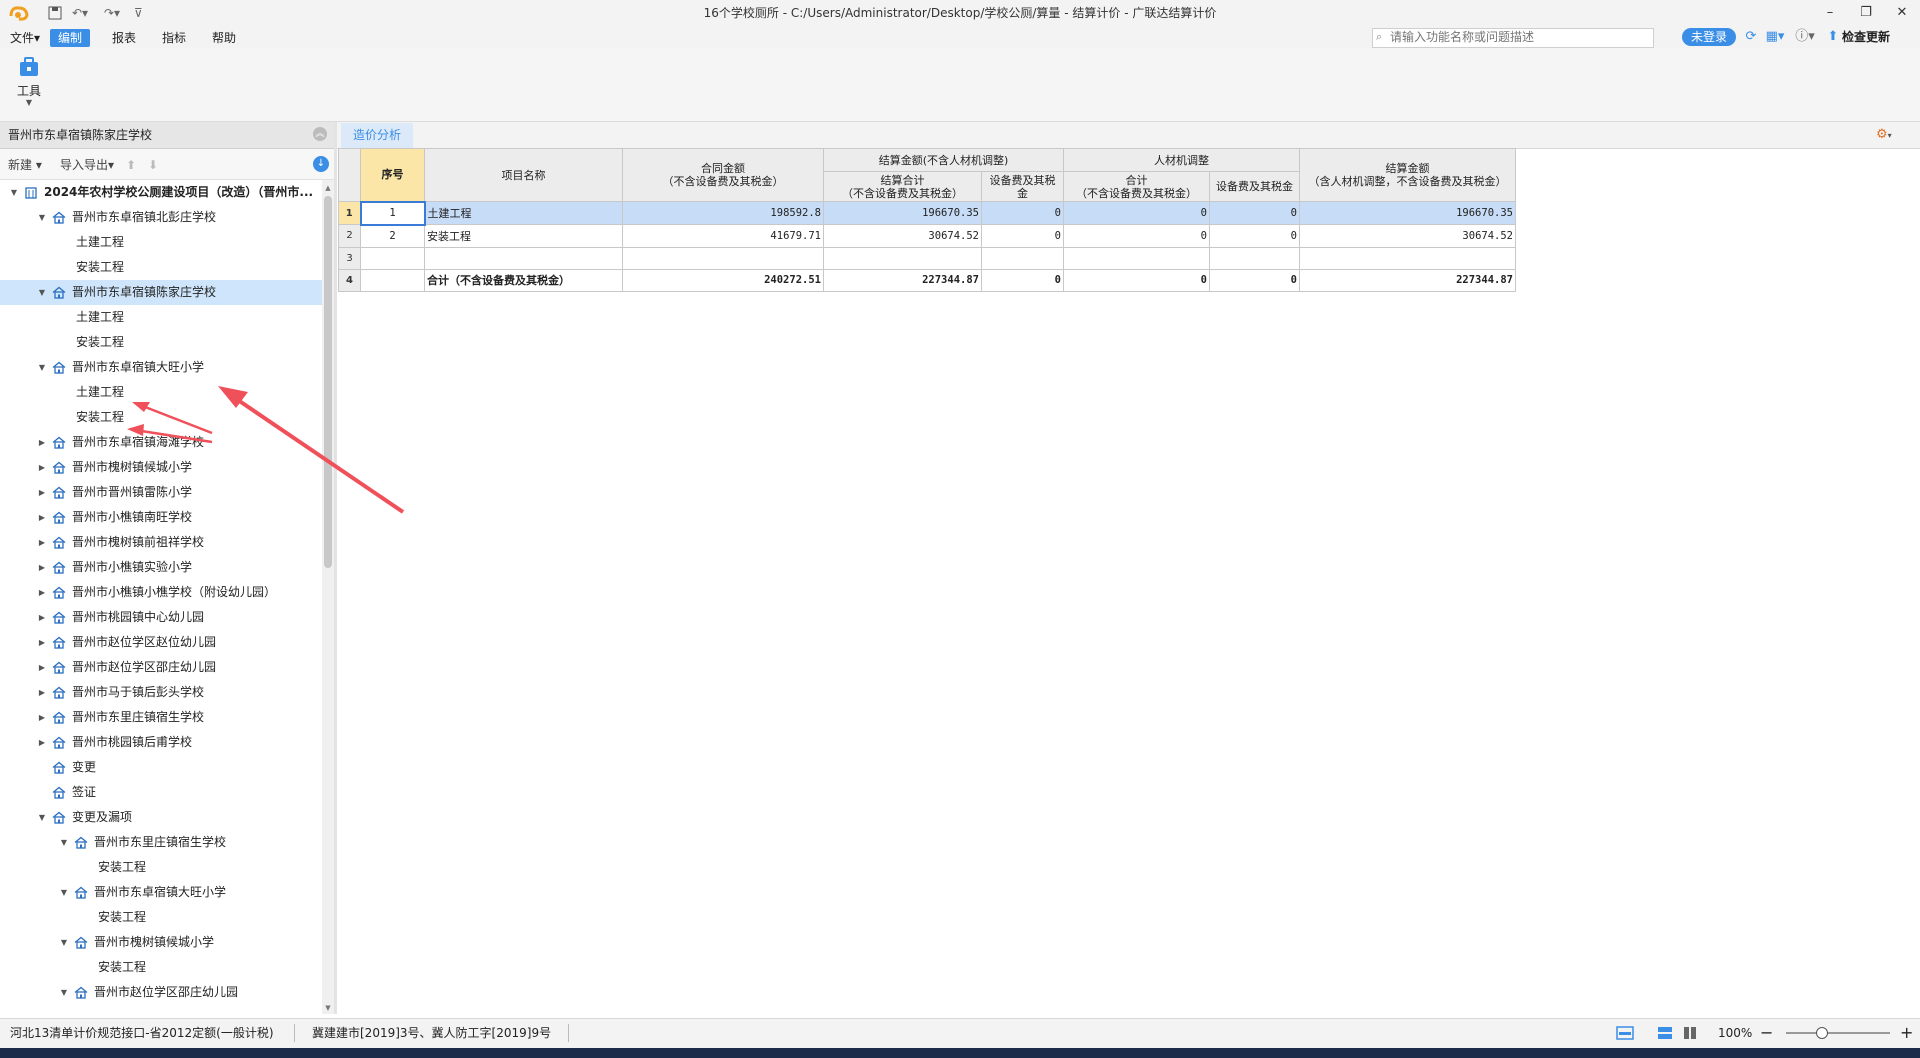  What do you see at coordinates (161, 642) in the screenshot?
I see `tree-node: ▶ 晋州市赵位学区赵位幼儿园` at bounding box center [161, 642].